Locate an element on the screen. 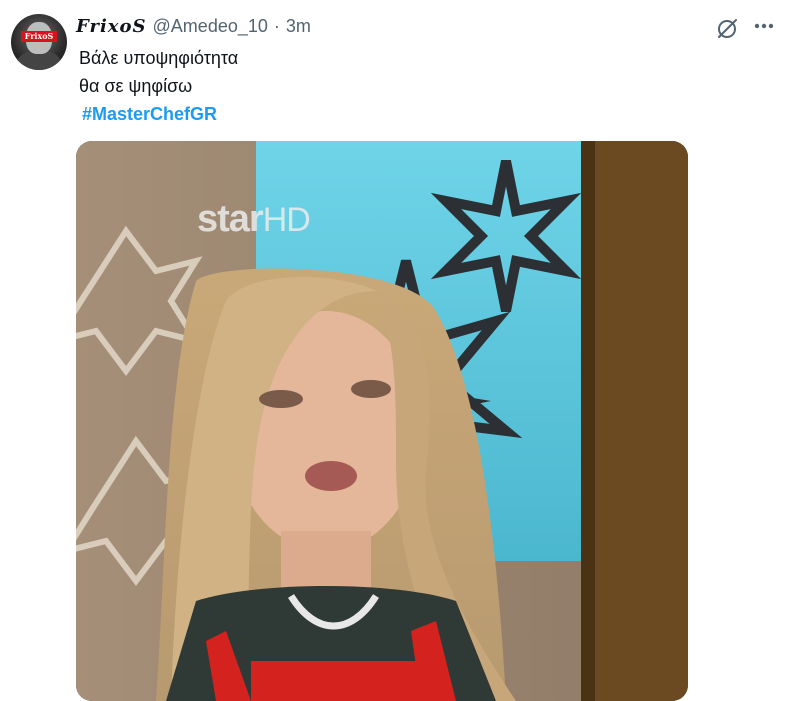  media-watermark: starHD is located at coordinates (254, 219).